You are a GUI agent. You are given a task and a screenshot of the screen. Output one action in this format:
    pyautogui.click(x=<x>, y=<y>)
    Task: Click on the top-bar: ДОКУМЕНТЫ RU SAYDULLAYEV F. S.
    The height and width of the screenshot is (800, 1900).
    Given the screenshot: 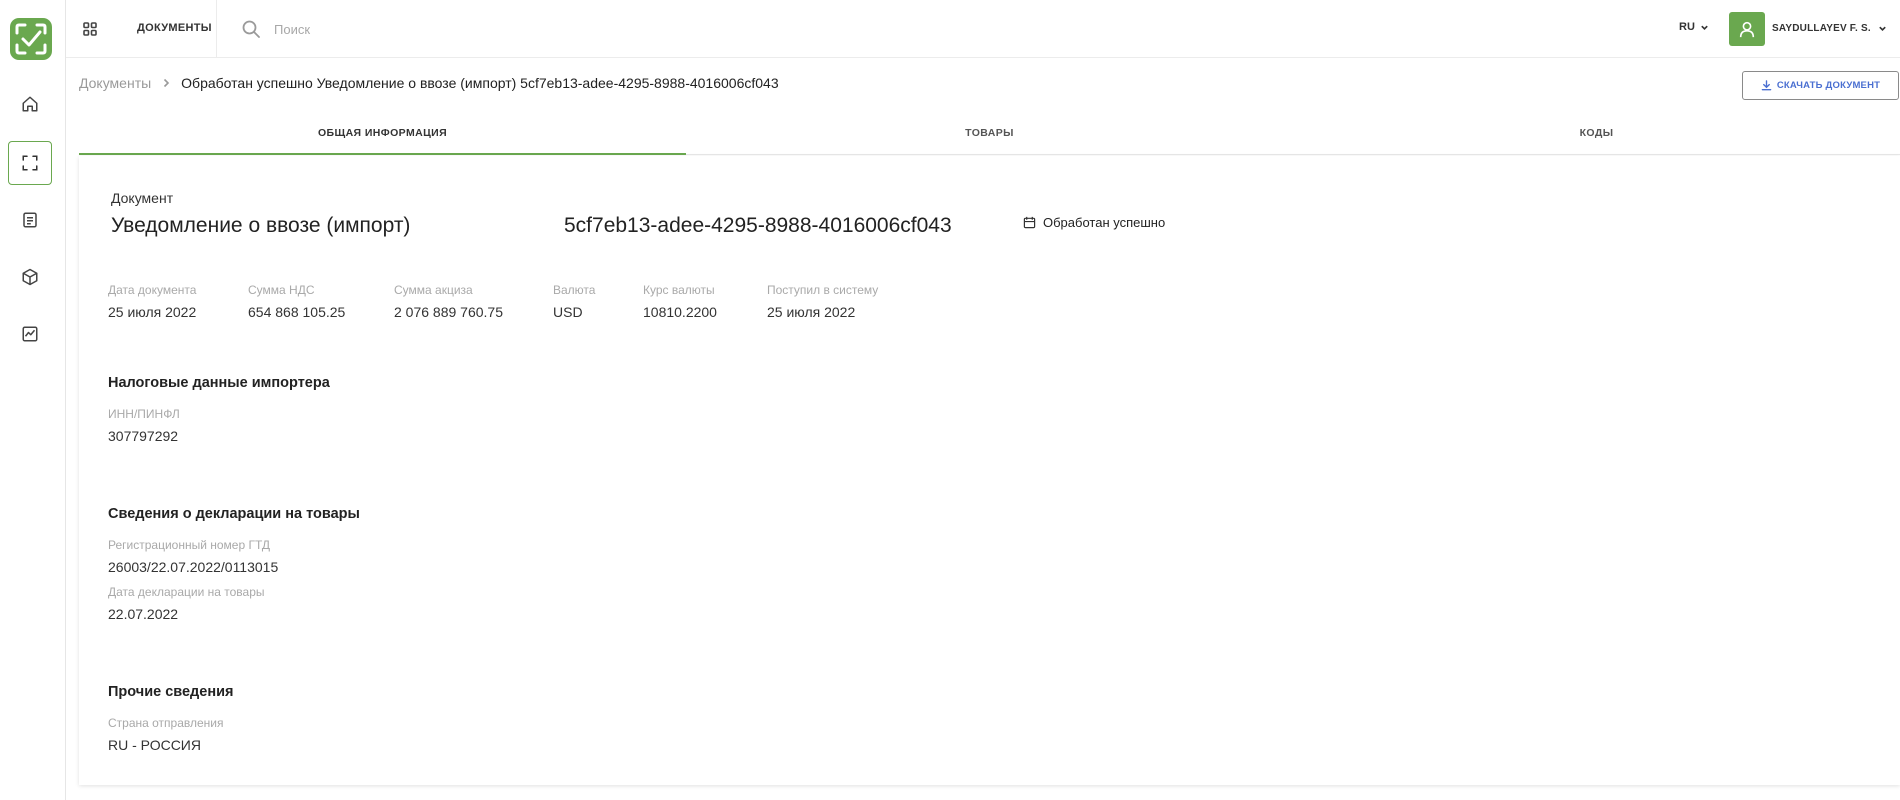 What is the action you would take?
    pyautogui.click(x=983, y=29)
    